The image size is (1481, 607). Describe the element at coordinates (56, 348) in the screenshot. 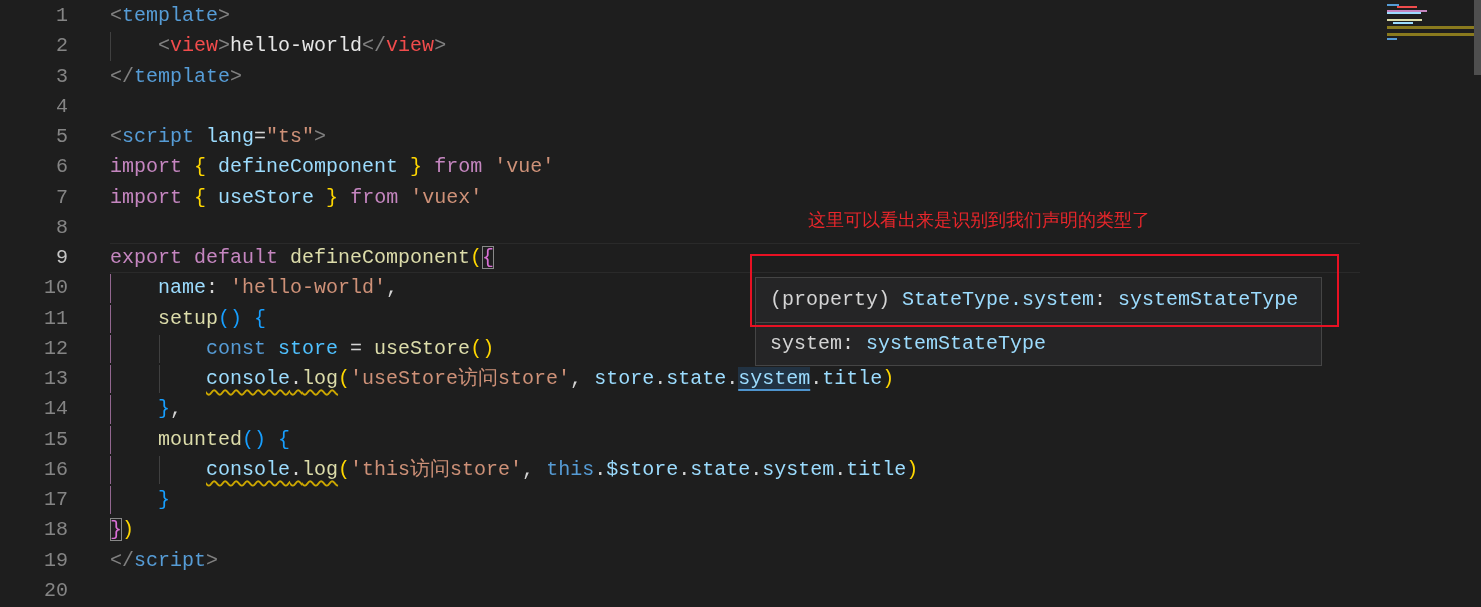

I see `line-number: 12` at that location.